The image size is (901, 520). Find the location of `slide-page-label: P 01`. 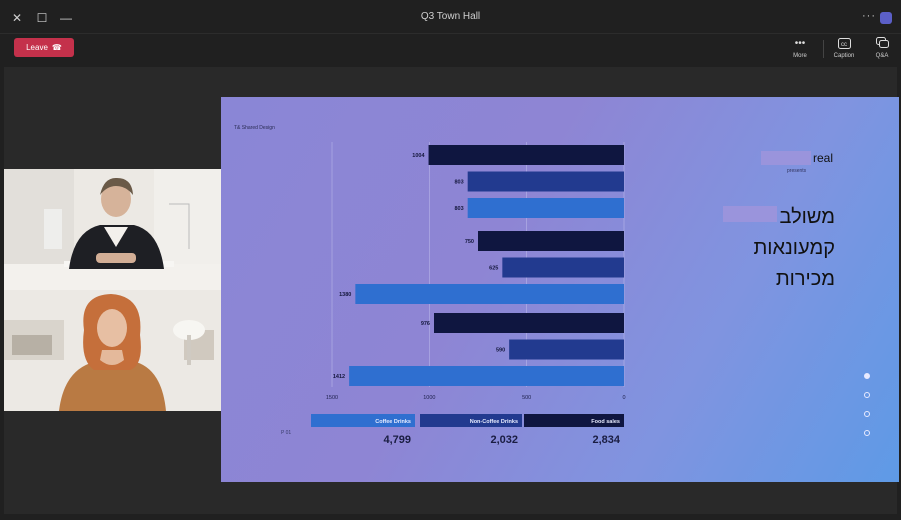

slide-page-label: P 01 is located at coordinates (286, 433).